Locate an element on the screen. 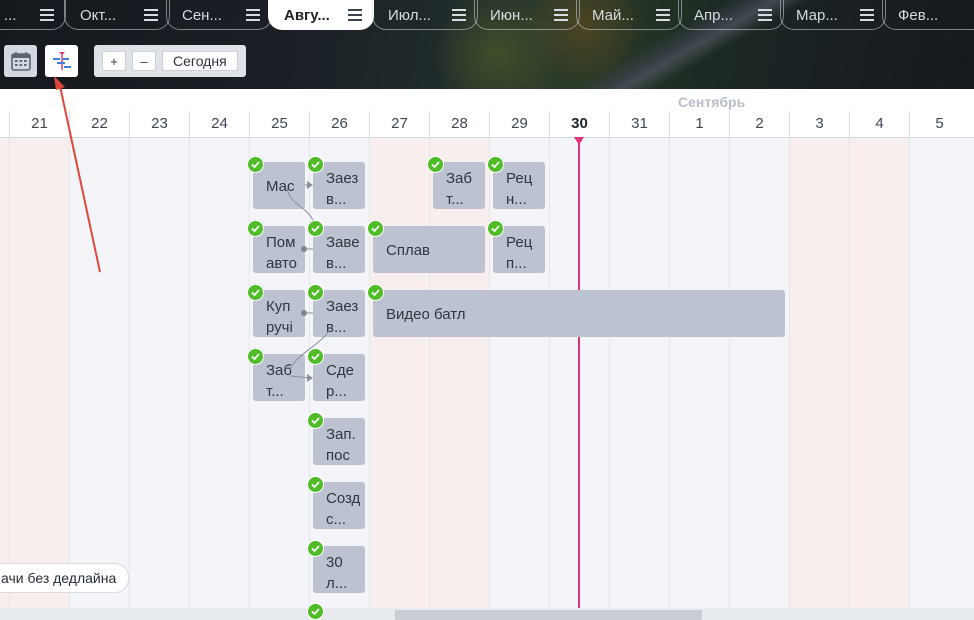 The width and height of the screenshot is (974, 620). day-label: 23 is located at coordinates (159, 124).